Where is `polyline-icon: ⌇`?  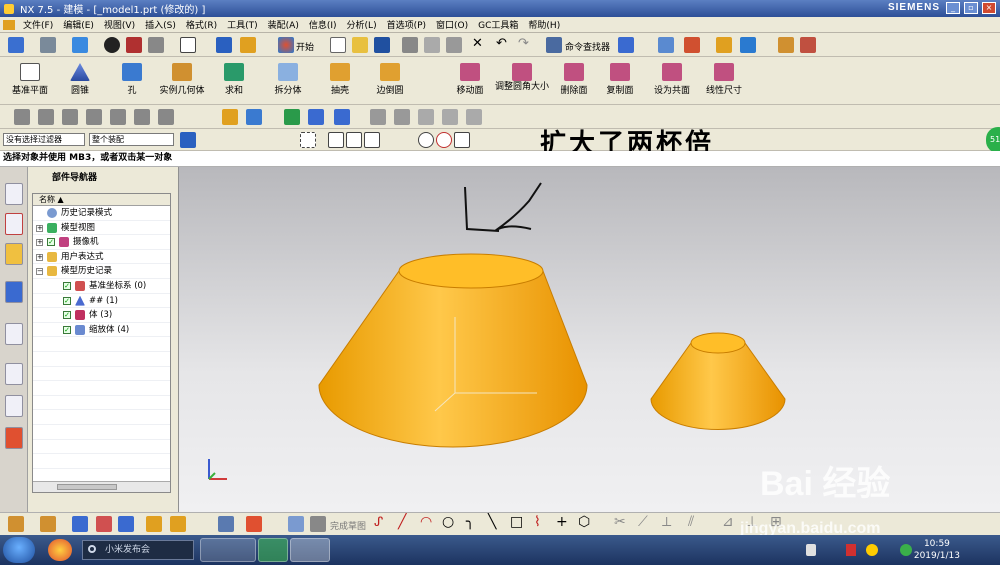
polyline-icon: ⌇ is located at coordinates (537, 522).